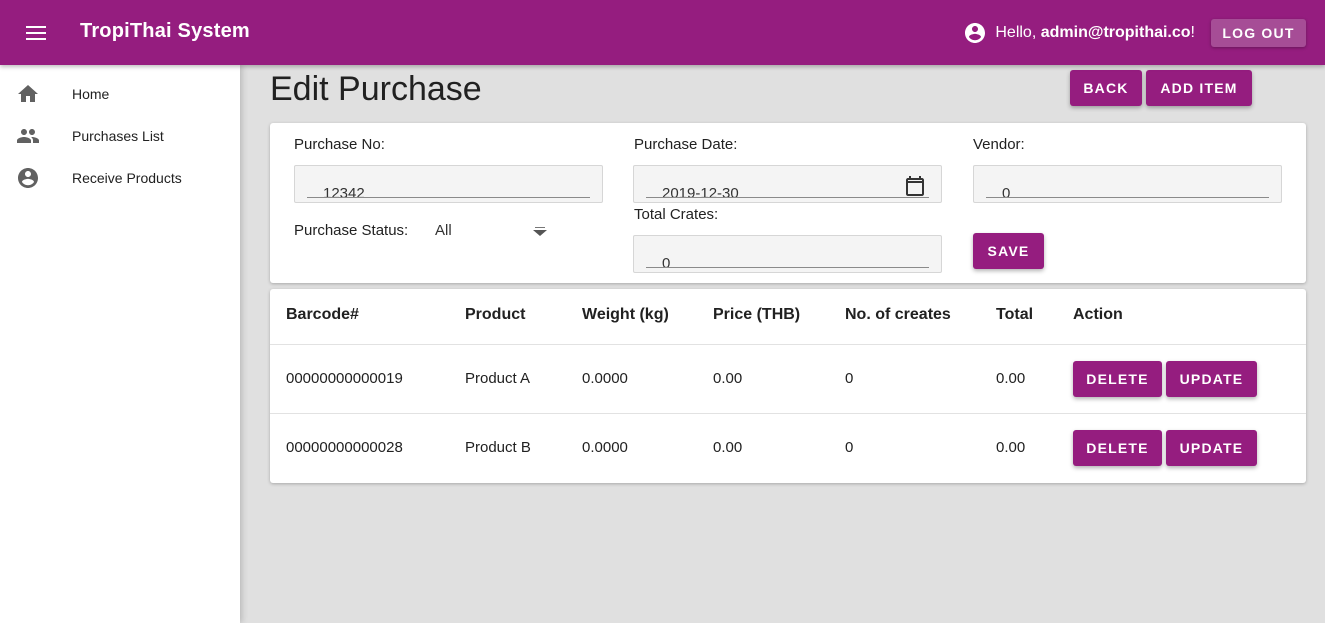 The image size is (1325, 623). What do you see at coordinates (666, 263) in the screenshot?
I see `total-crates-value: 0` at bounding box center [666, 263].